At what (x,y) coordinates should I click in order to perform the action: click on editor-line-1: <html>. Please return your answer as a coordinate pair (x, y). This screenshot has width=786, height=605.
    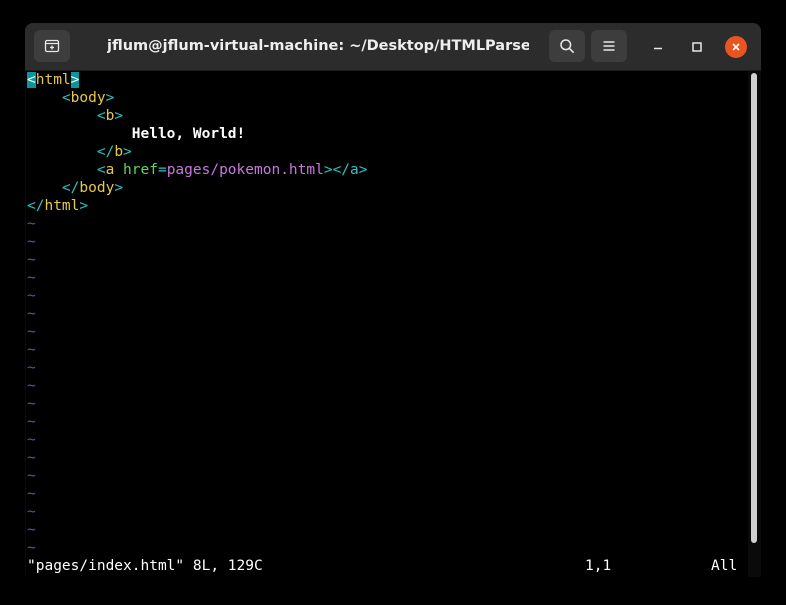
    Looking at the image, I should click on (53, 80).